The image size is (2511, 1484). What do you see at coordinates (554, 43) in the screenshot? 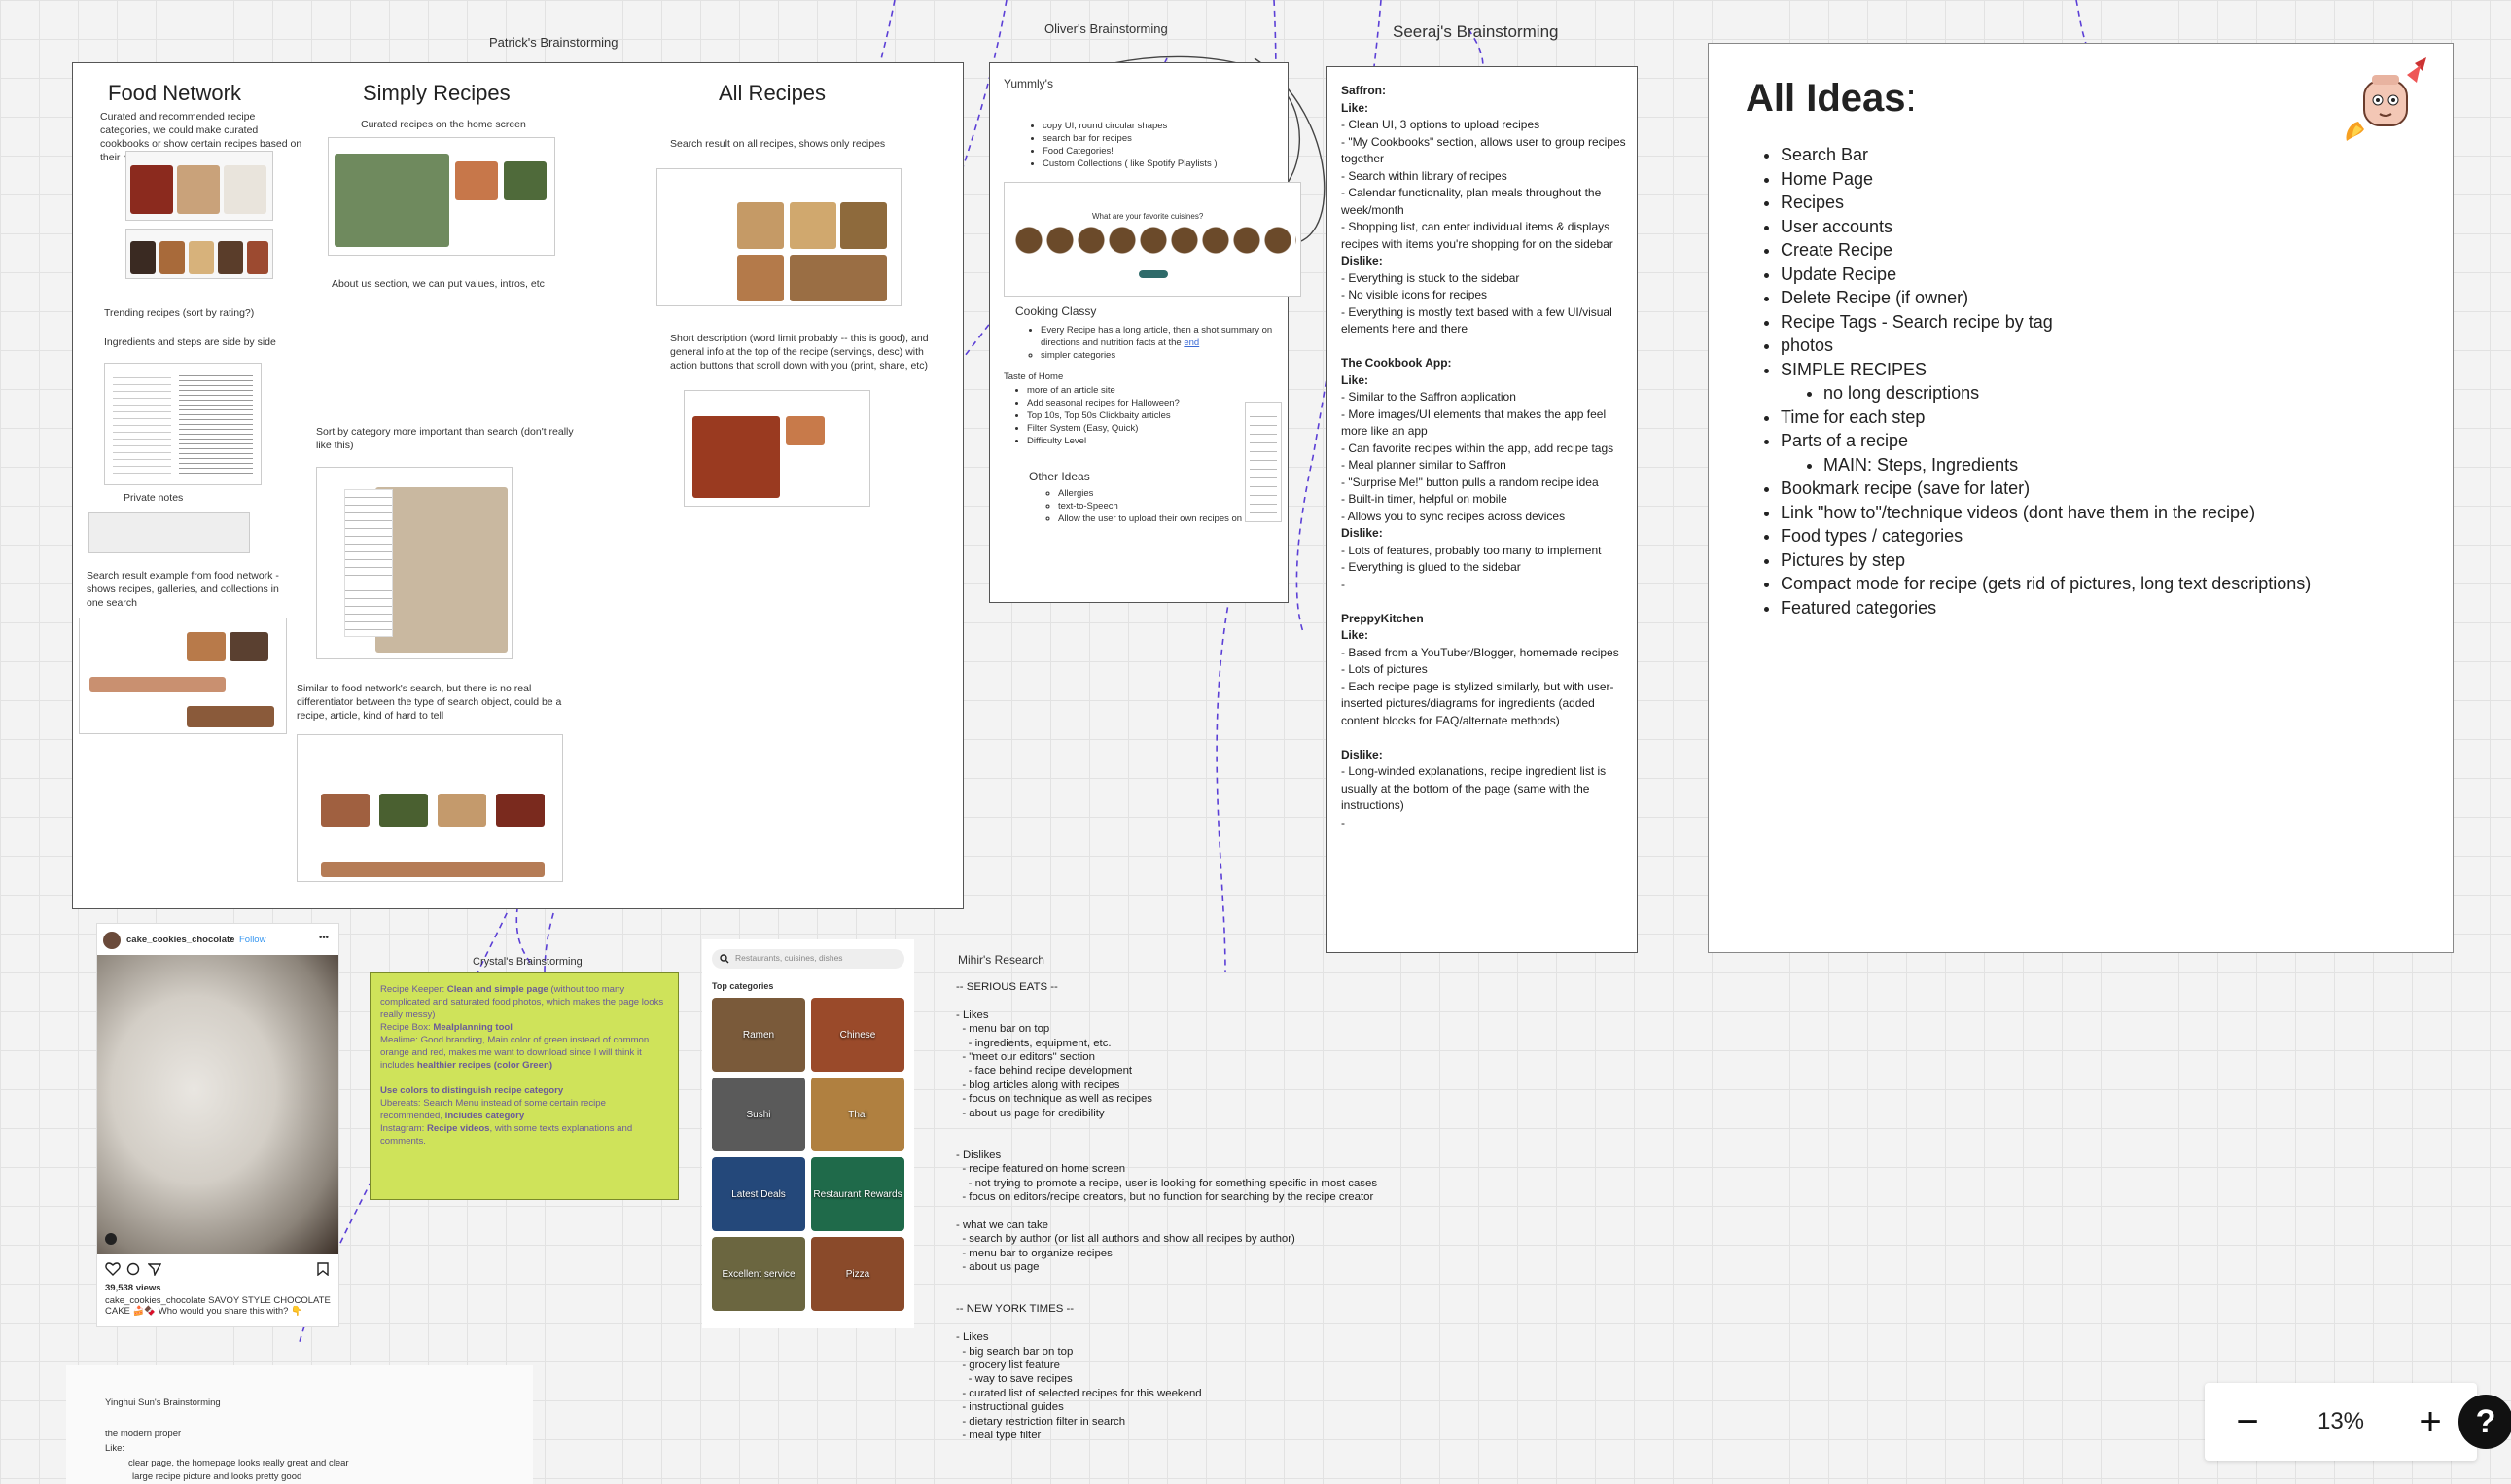
I see `frame-label-patrick: Patrick's Brainstorming` at bounding box center [554, 43].